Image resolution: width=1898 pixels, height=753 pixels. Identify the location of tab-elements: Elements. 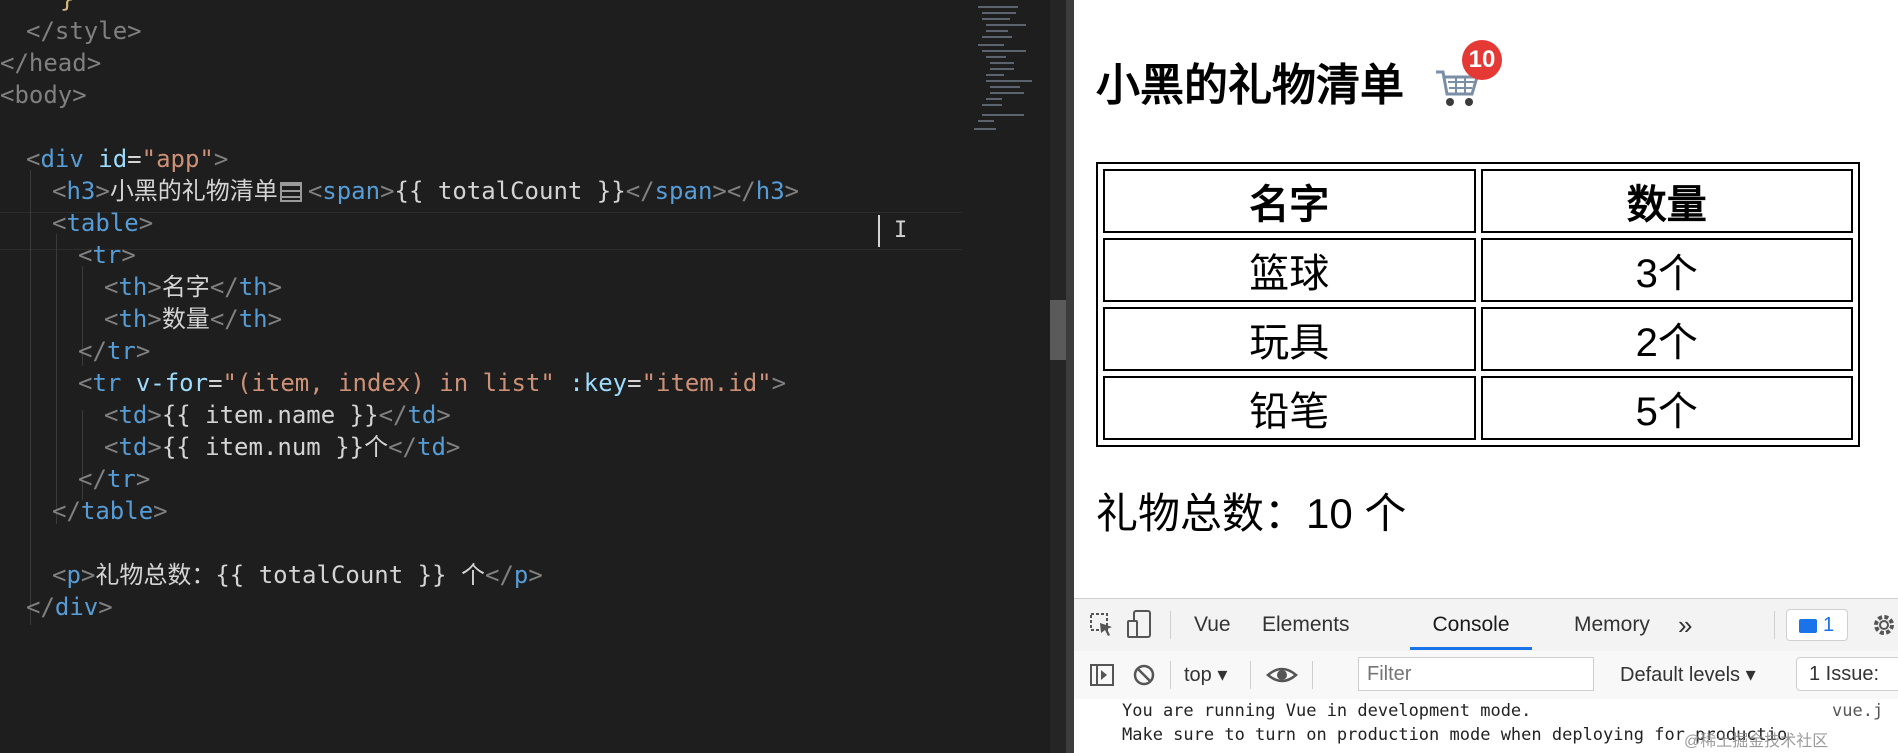
(1306, 625).